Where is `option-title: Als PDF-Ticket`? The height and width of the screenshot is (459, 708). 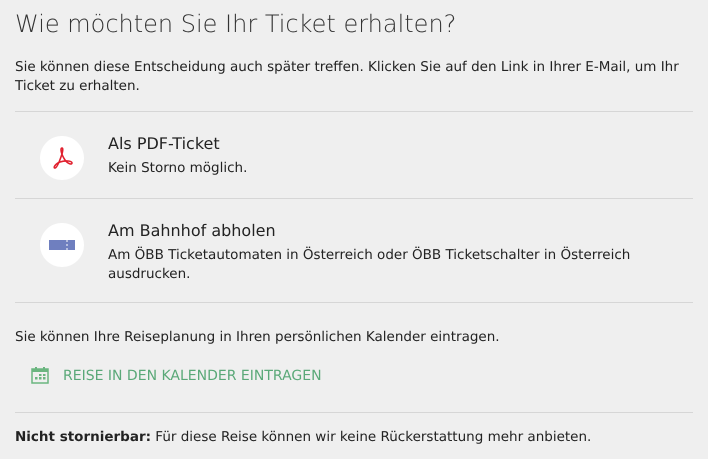
option-title: Als PDF-Ticket is located at coordinates (164, 143).